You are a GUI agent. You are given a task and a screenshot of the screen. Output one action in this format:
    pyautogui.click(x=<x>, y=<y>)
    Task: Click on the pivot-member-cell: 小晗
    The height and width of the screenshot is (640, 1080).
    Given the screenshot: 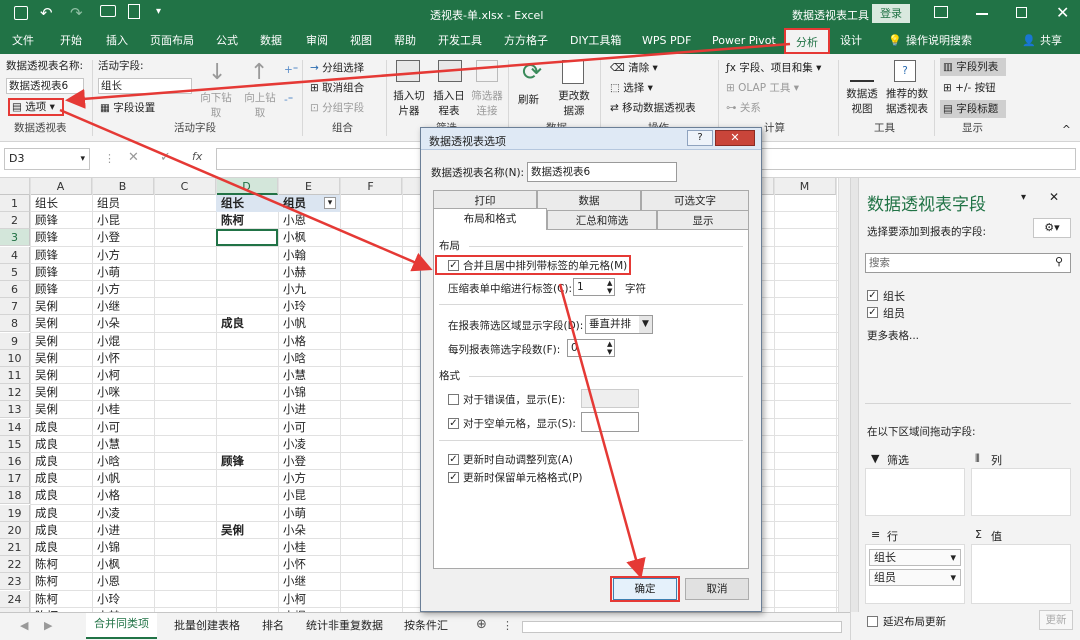 What is the action you would take?
    pyautogui.click(x=309, y=358)
    